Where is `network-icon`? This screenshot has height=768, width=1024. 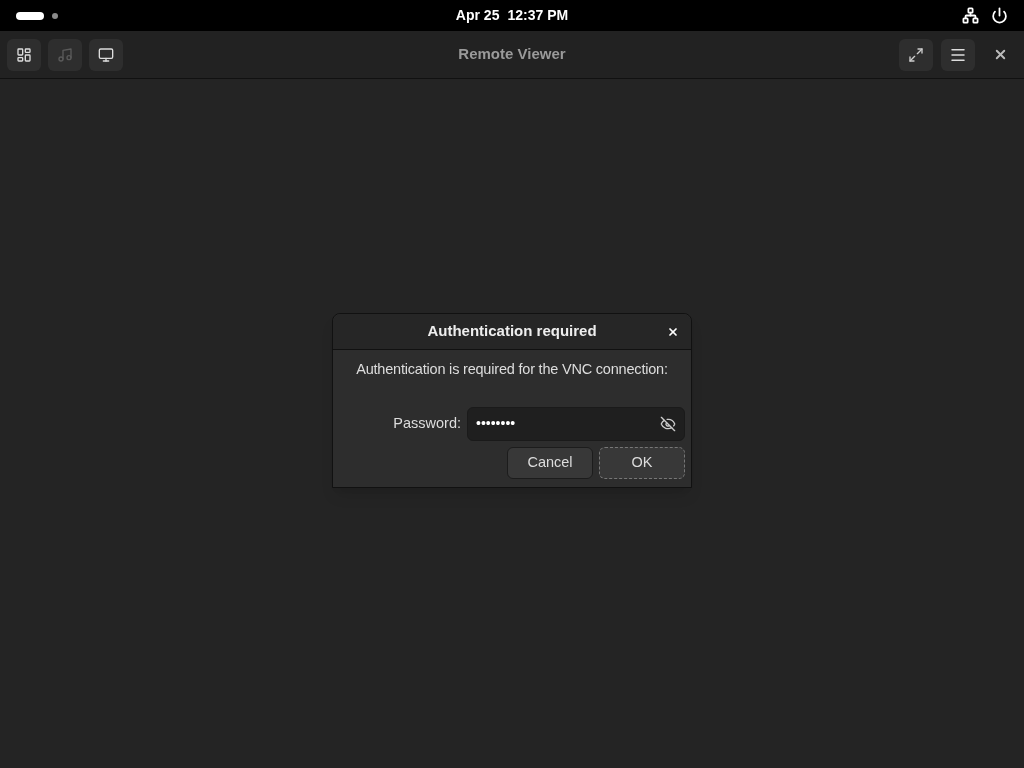
network-icon is located at coordinates (970, 15).